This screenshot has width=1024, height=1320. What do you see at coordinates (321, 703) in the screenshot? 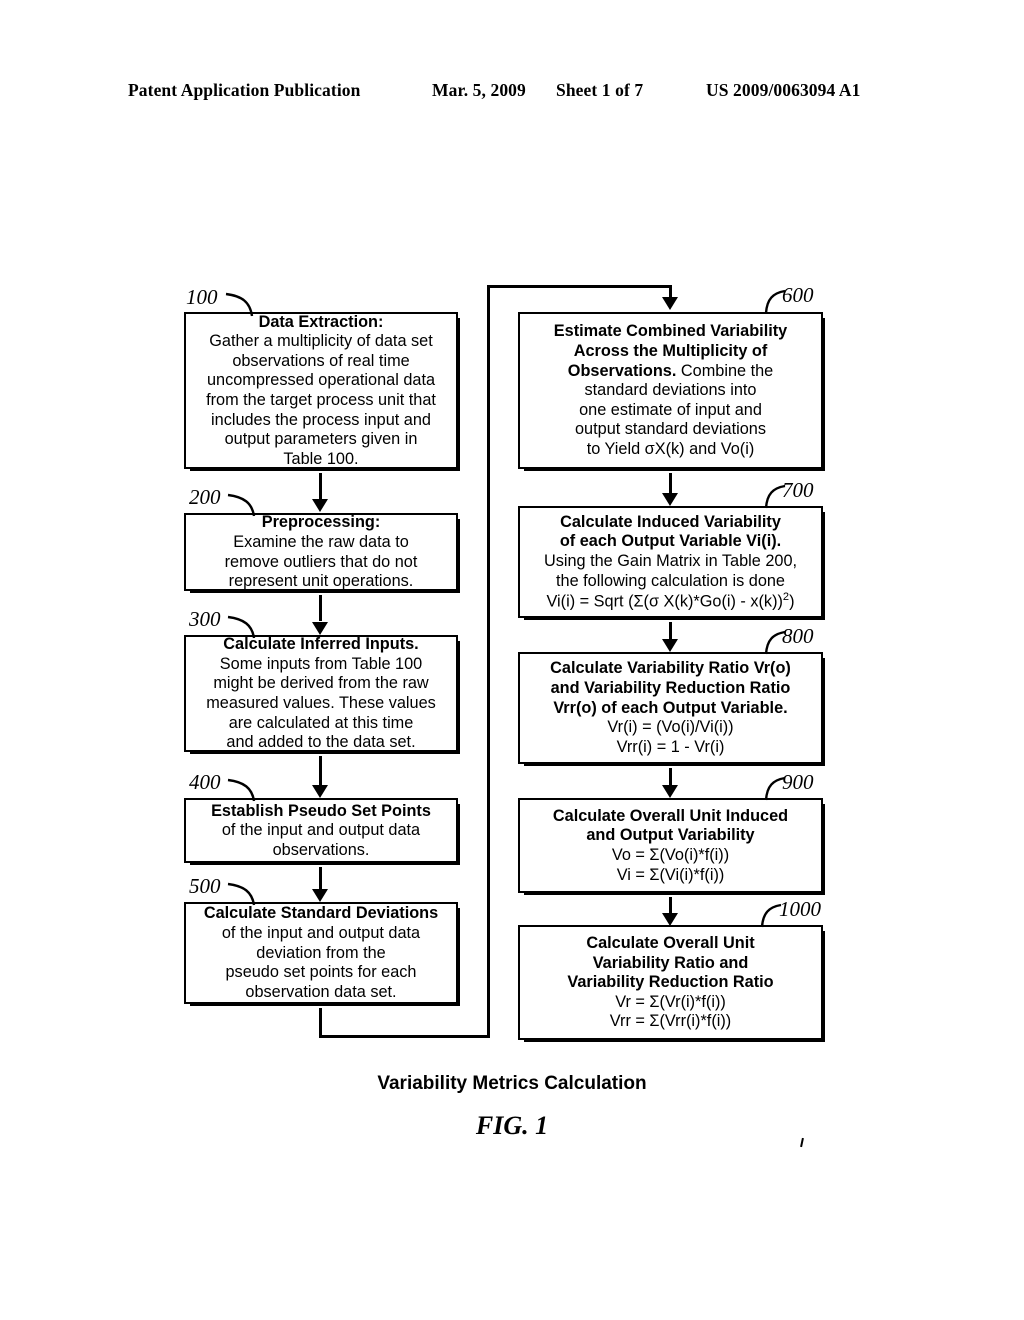
I see `step-300-line-3: measured values. These values` at bounding box center [321, 703].